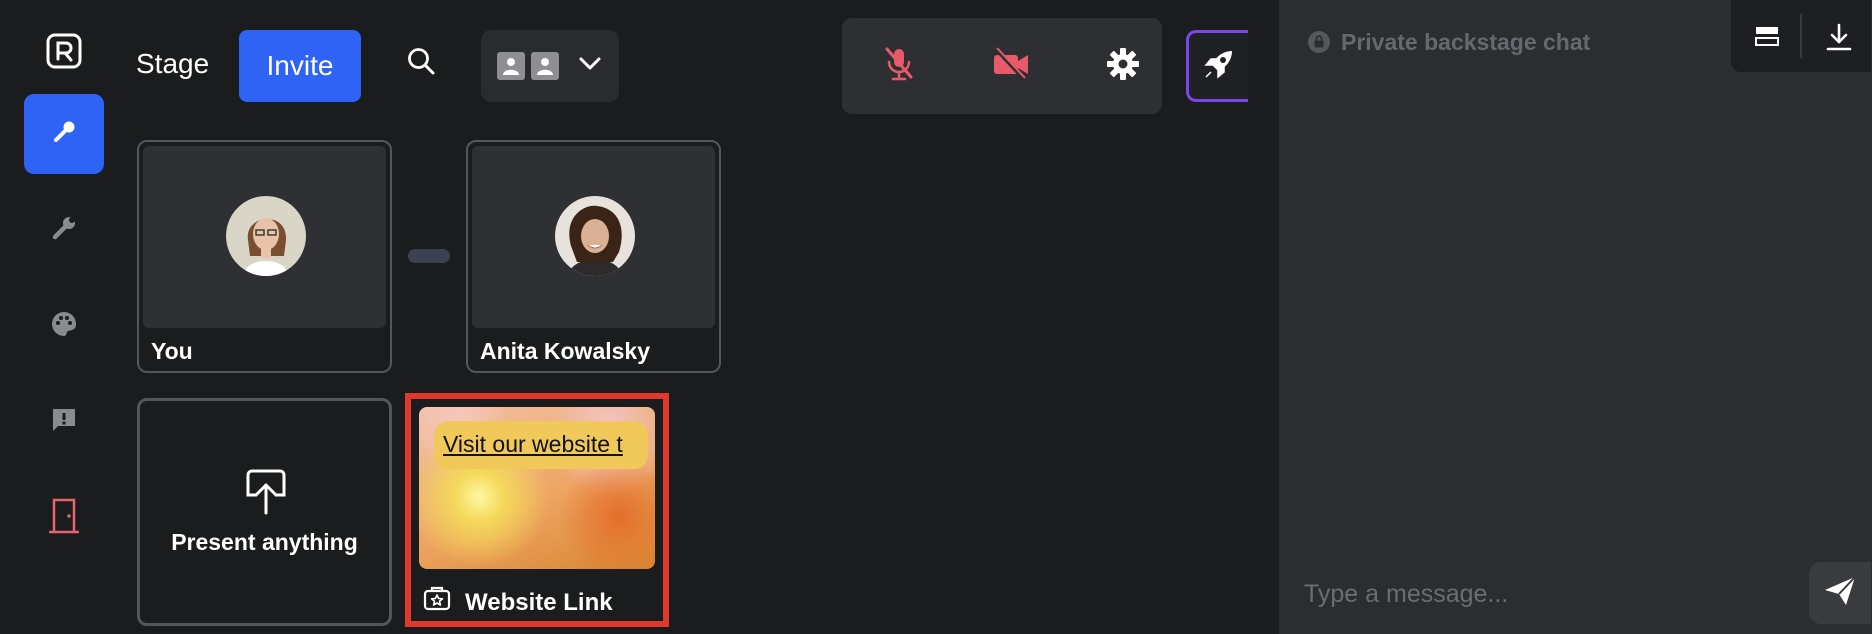 The height and width of the screenshot is (634, 1872). I want to click on rocket-icon, so click(1219, 66).